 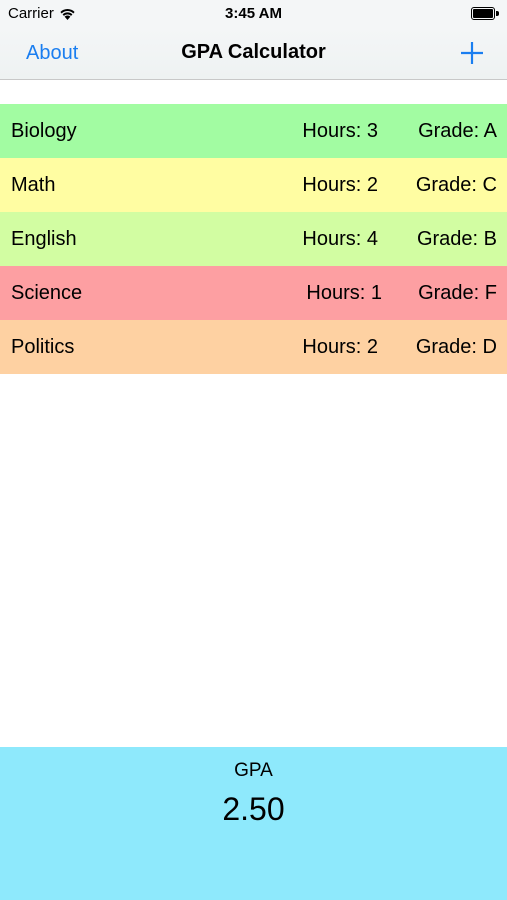 I want to click on course-grade: Grade: C, so click(x=456, y=185).